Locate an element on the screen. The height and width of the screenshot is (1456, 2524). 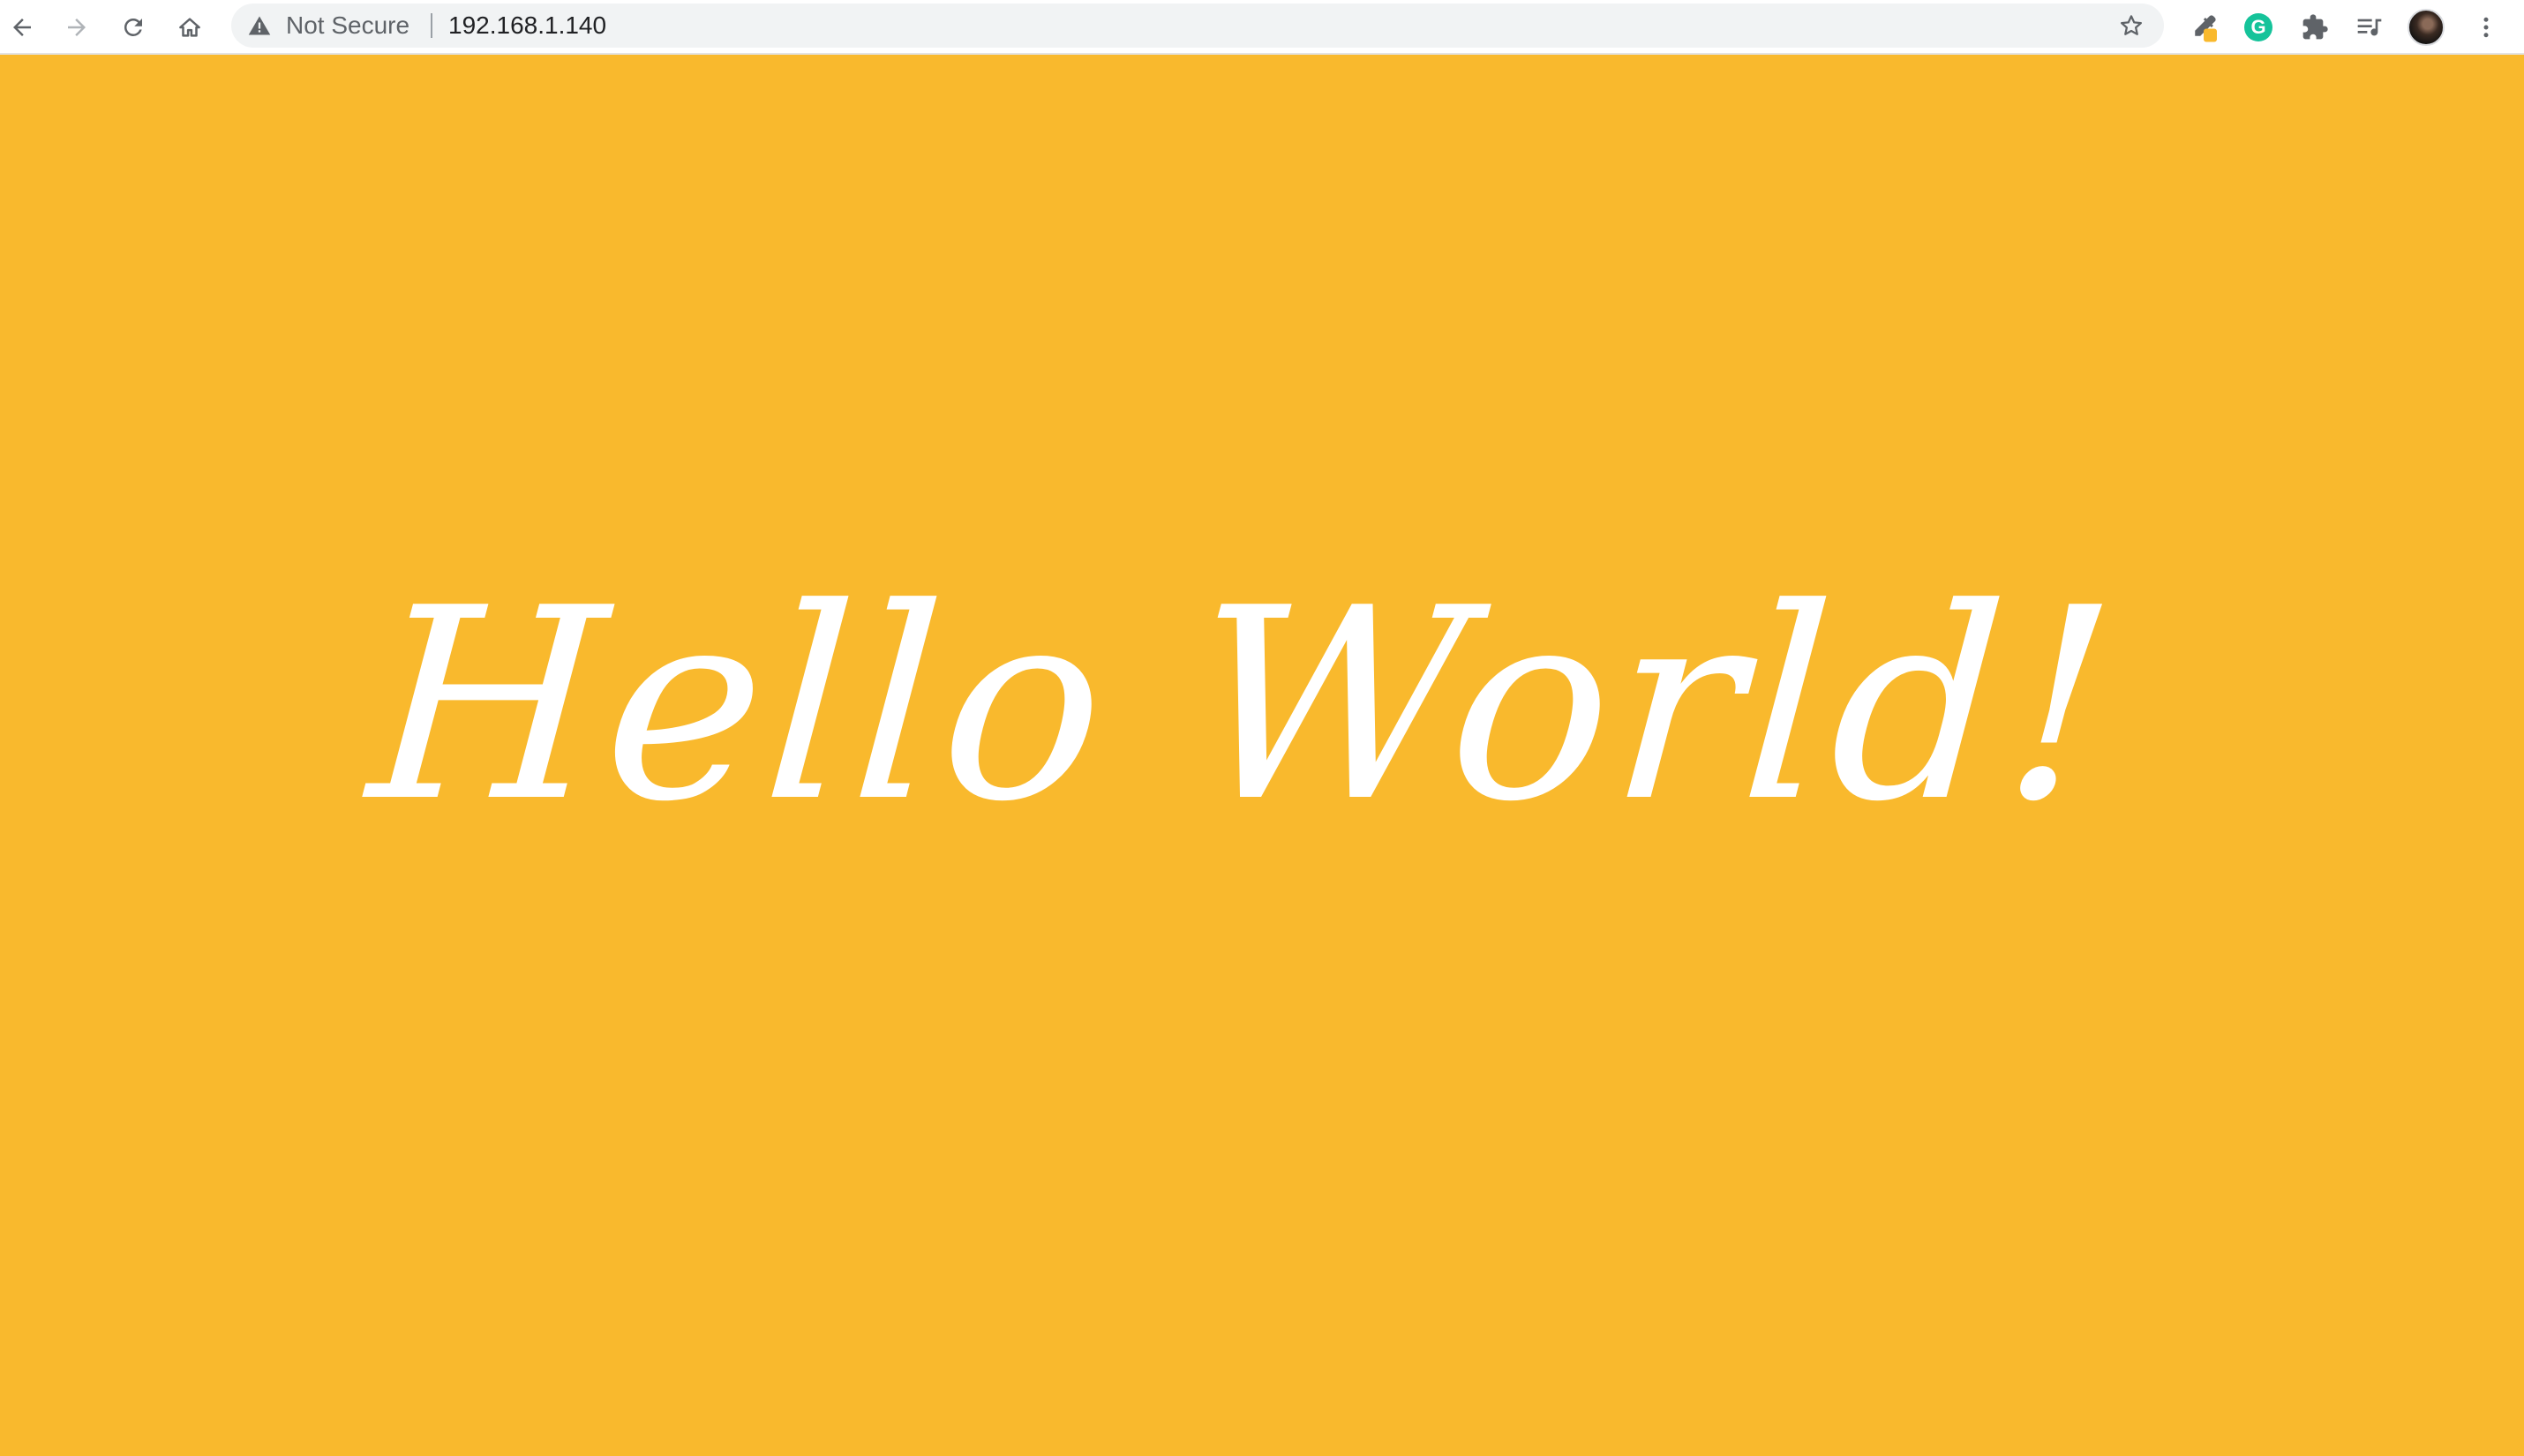
extensions-menu-button is located at coordinates (2315, 27).